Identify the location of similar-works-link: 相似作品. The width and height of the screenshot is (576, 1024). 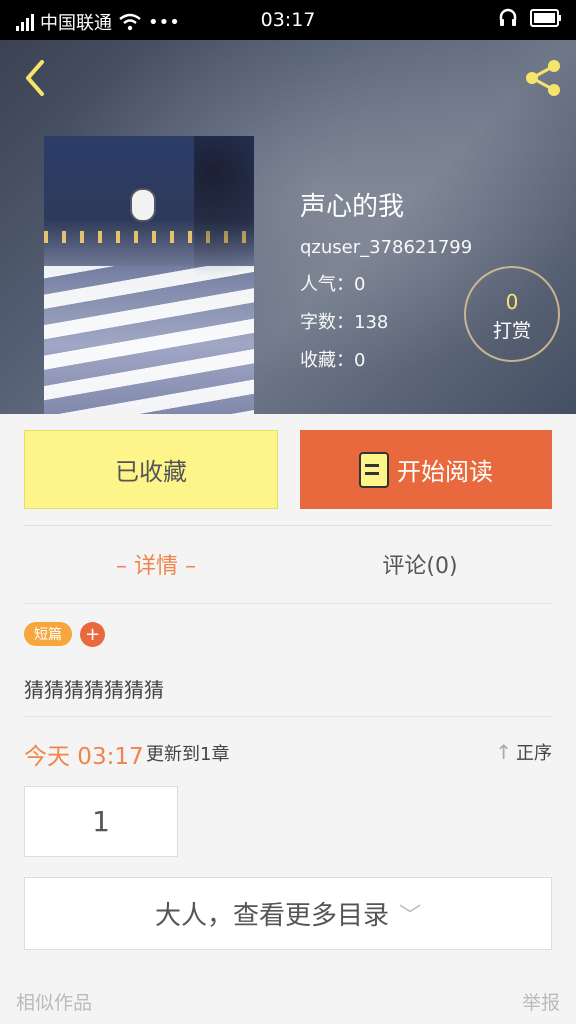
(54, 1001).